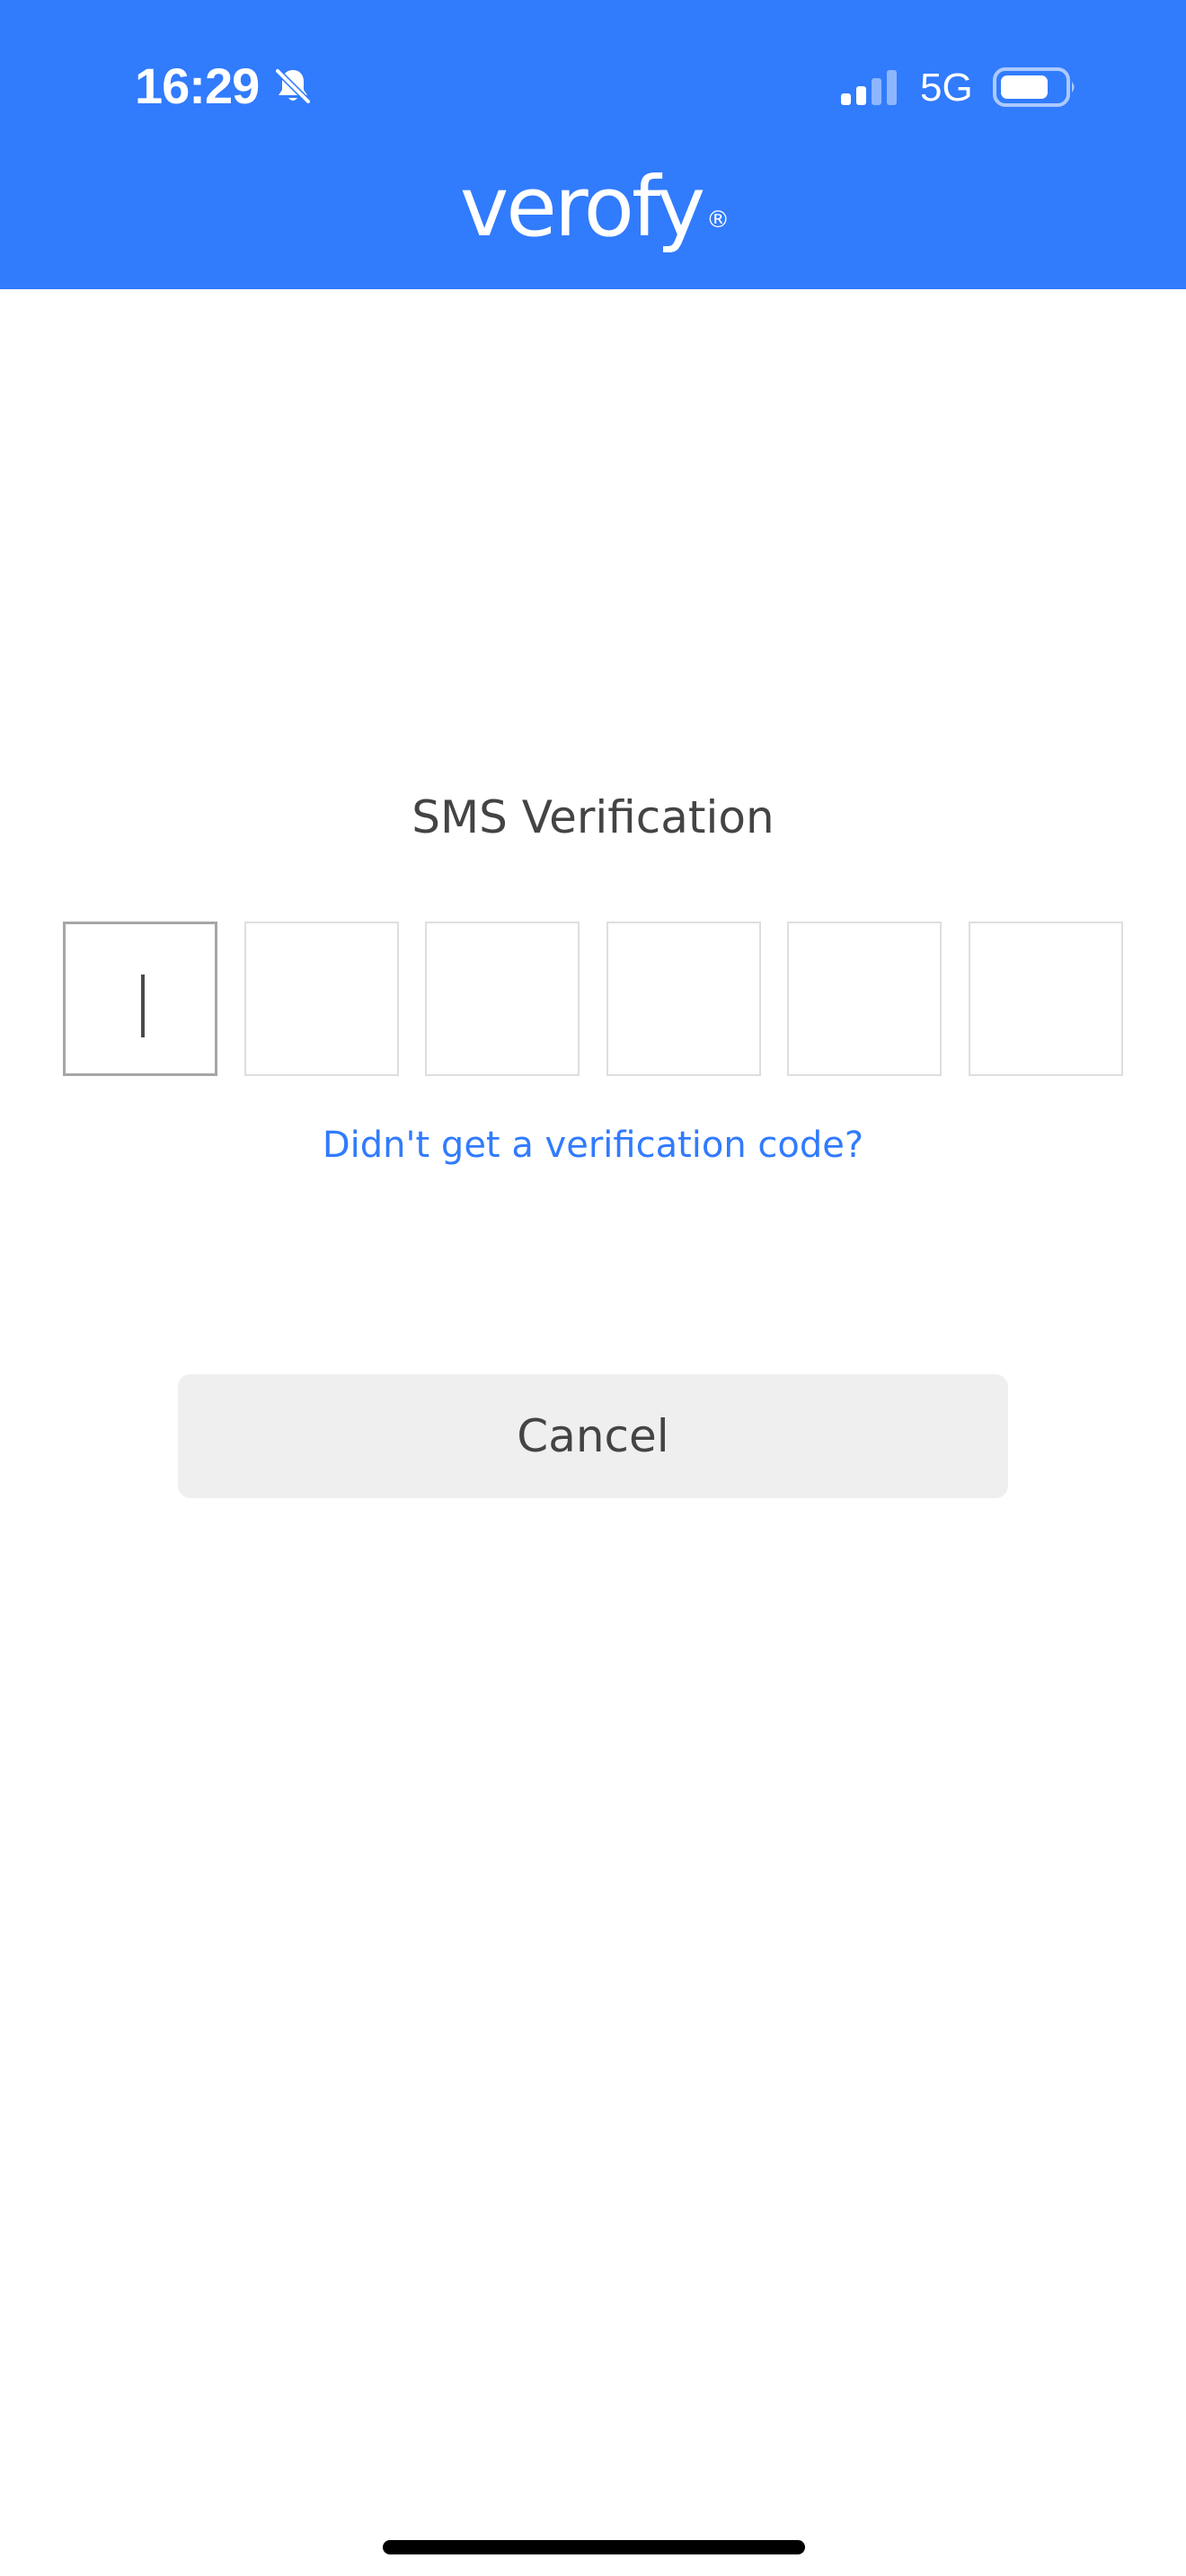 The width and height of the screenshot is (1186, 2576). I want to click on status-time: 16:29, so click(197, 85).